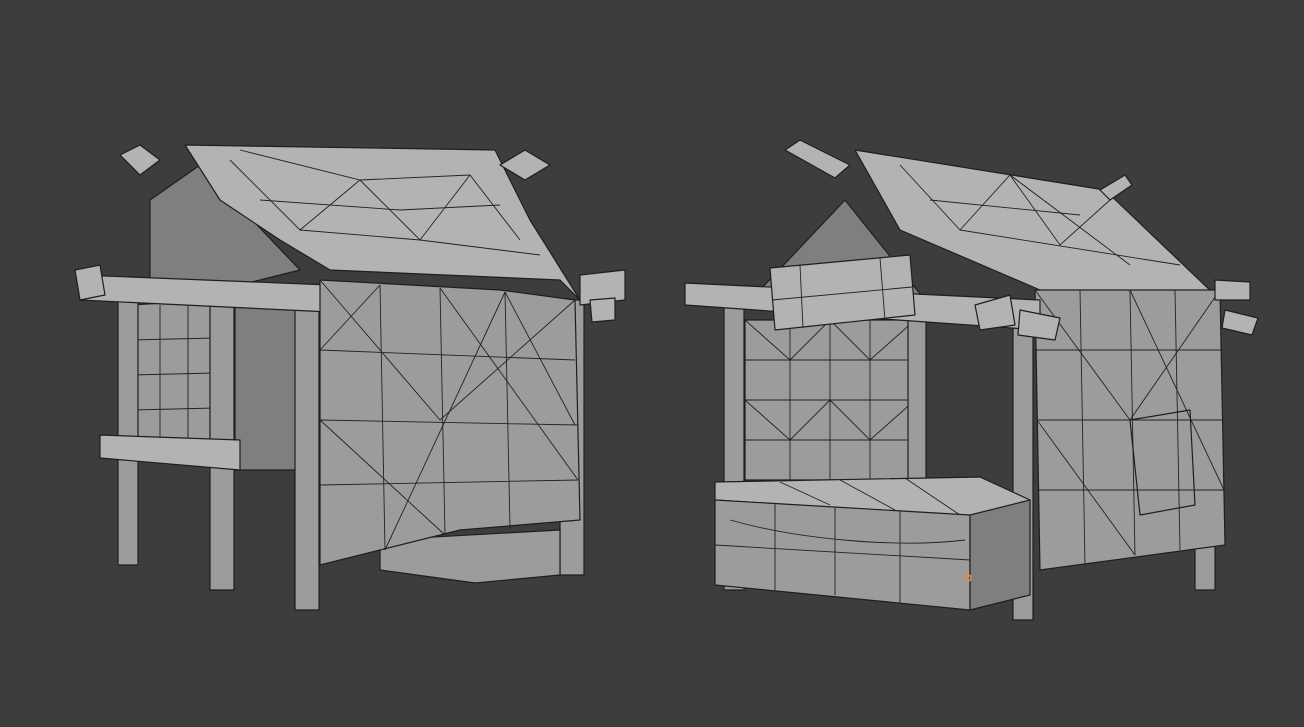 This screenshot has width=1304, height=727. I want to click on back-wall-mesh, so click(267, 385).